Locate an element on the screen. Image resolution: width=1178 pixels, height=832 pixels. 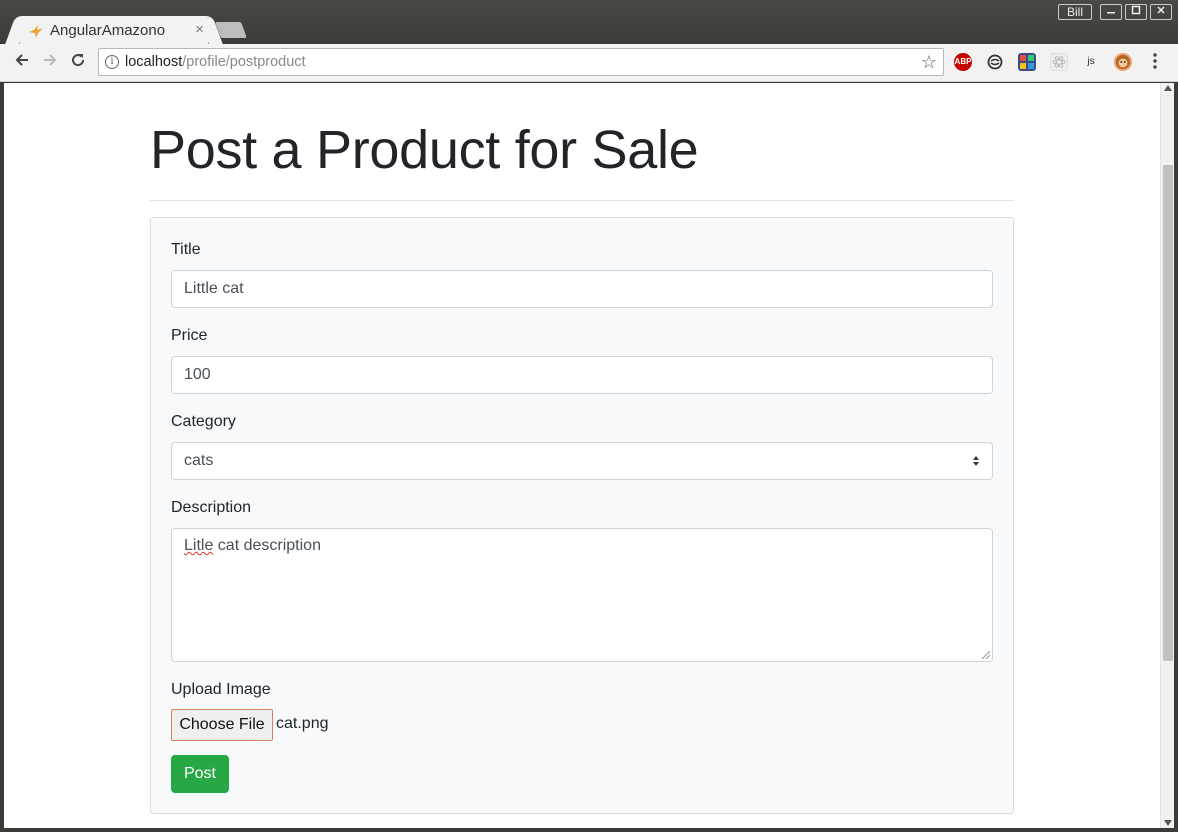
description-label: Description is located at coordinates (211, 507).